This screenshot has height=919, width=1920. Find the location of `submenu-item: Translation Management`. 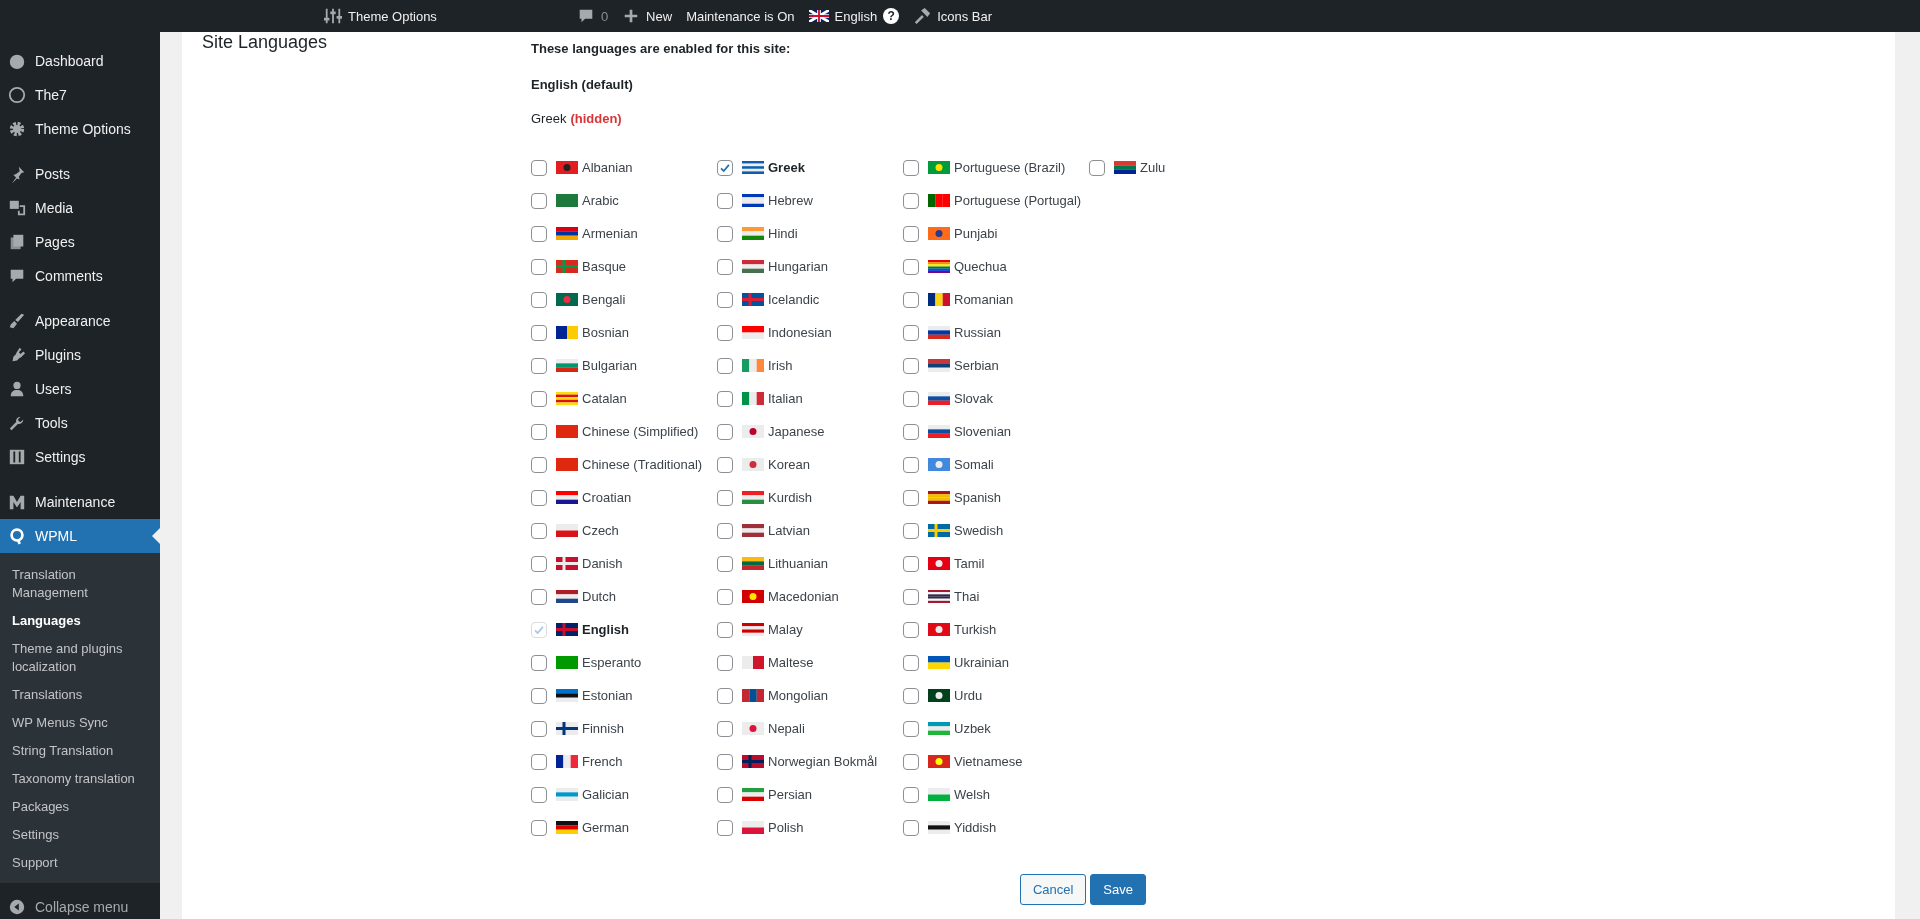

submenu-item: Translation Management is located at coordinates (80, 584).